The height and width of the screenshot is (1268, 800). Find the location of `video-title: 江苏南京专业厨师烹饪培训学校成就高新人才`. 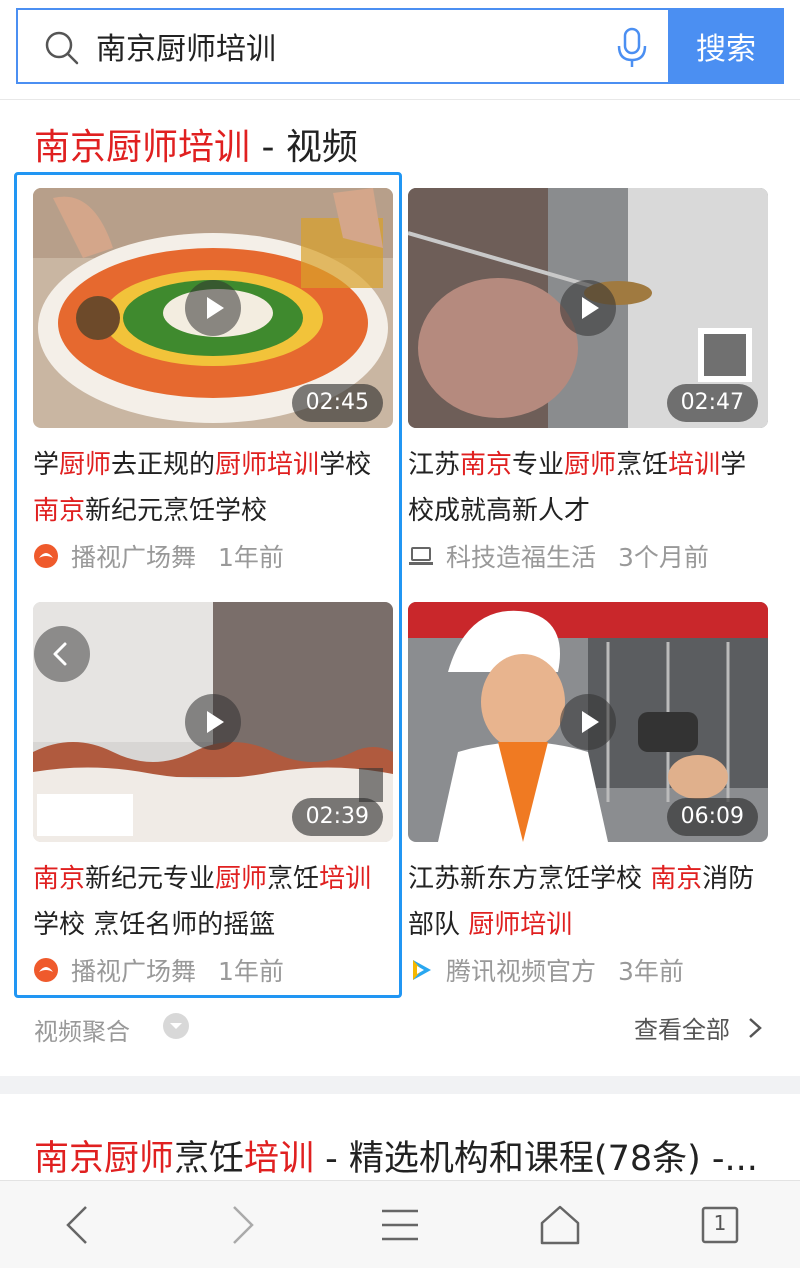

video-title: 江苏南京专业厨师烹饪培训学校成就高新人才 is located at coordinates (589, 488).